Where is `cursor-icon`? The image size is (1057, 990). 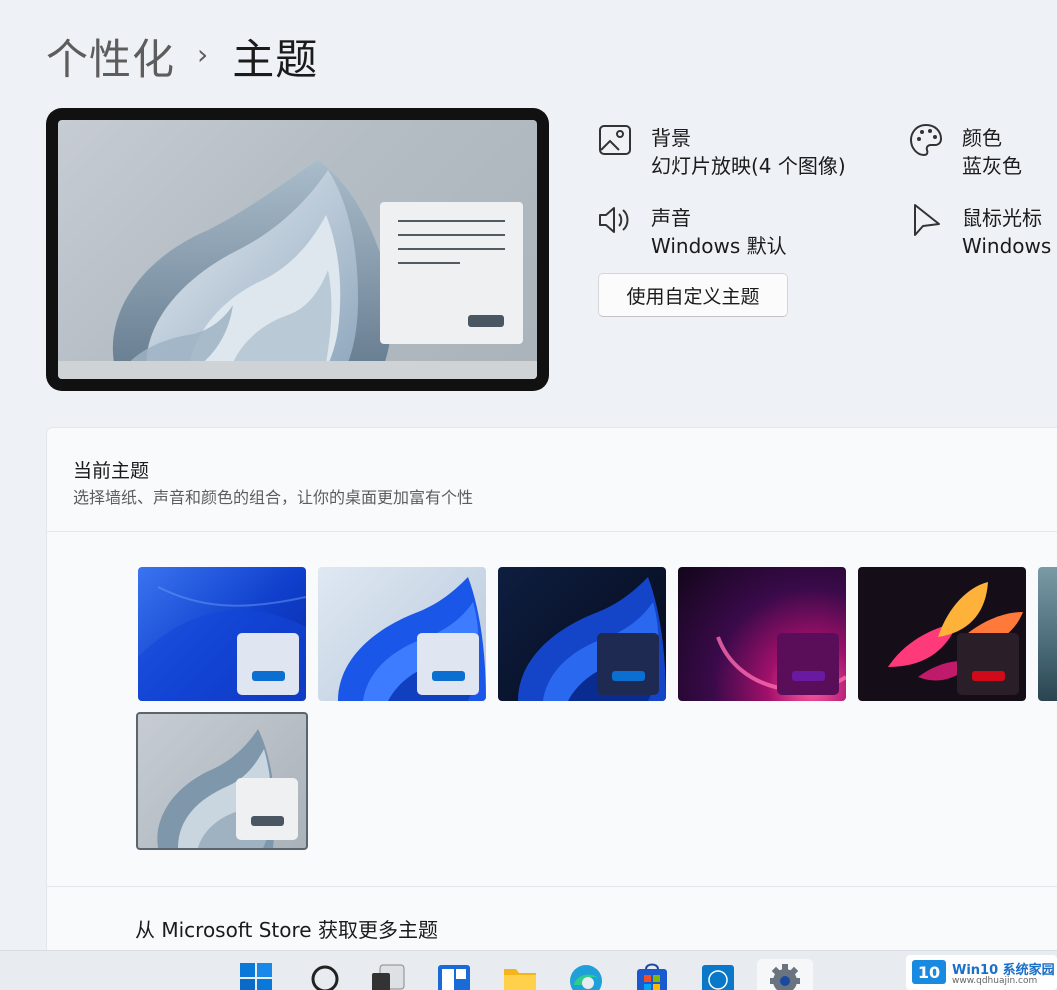
cursor-icon is located at coordinates (927, 220).